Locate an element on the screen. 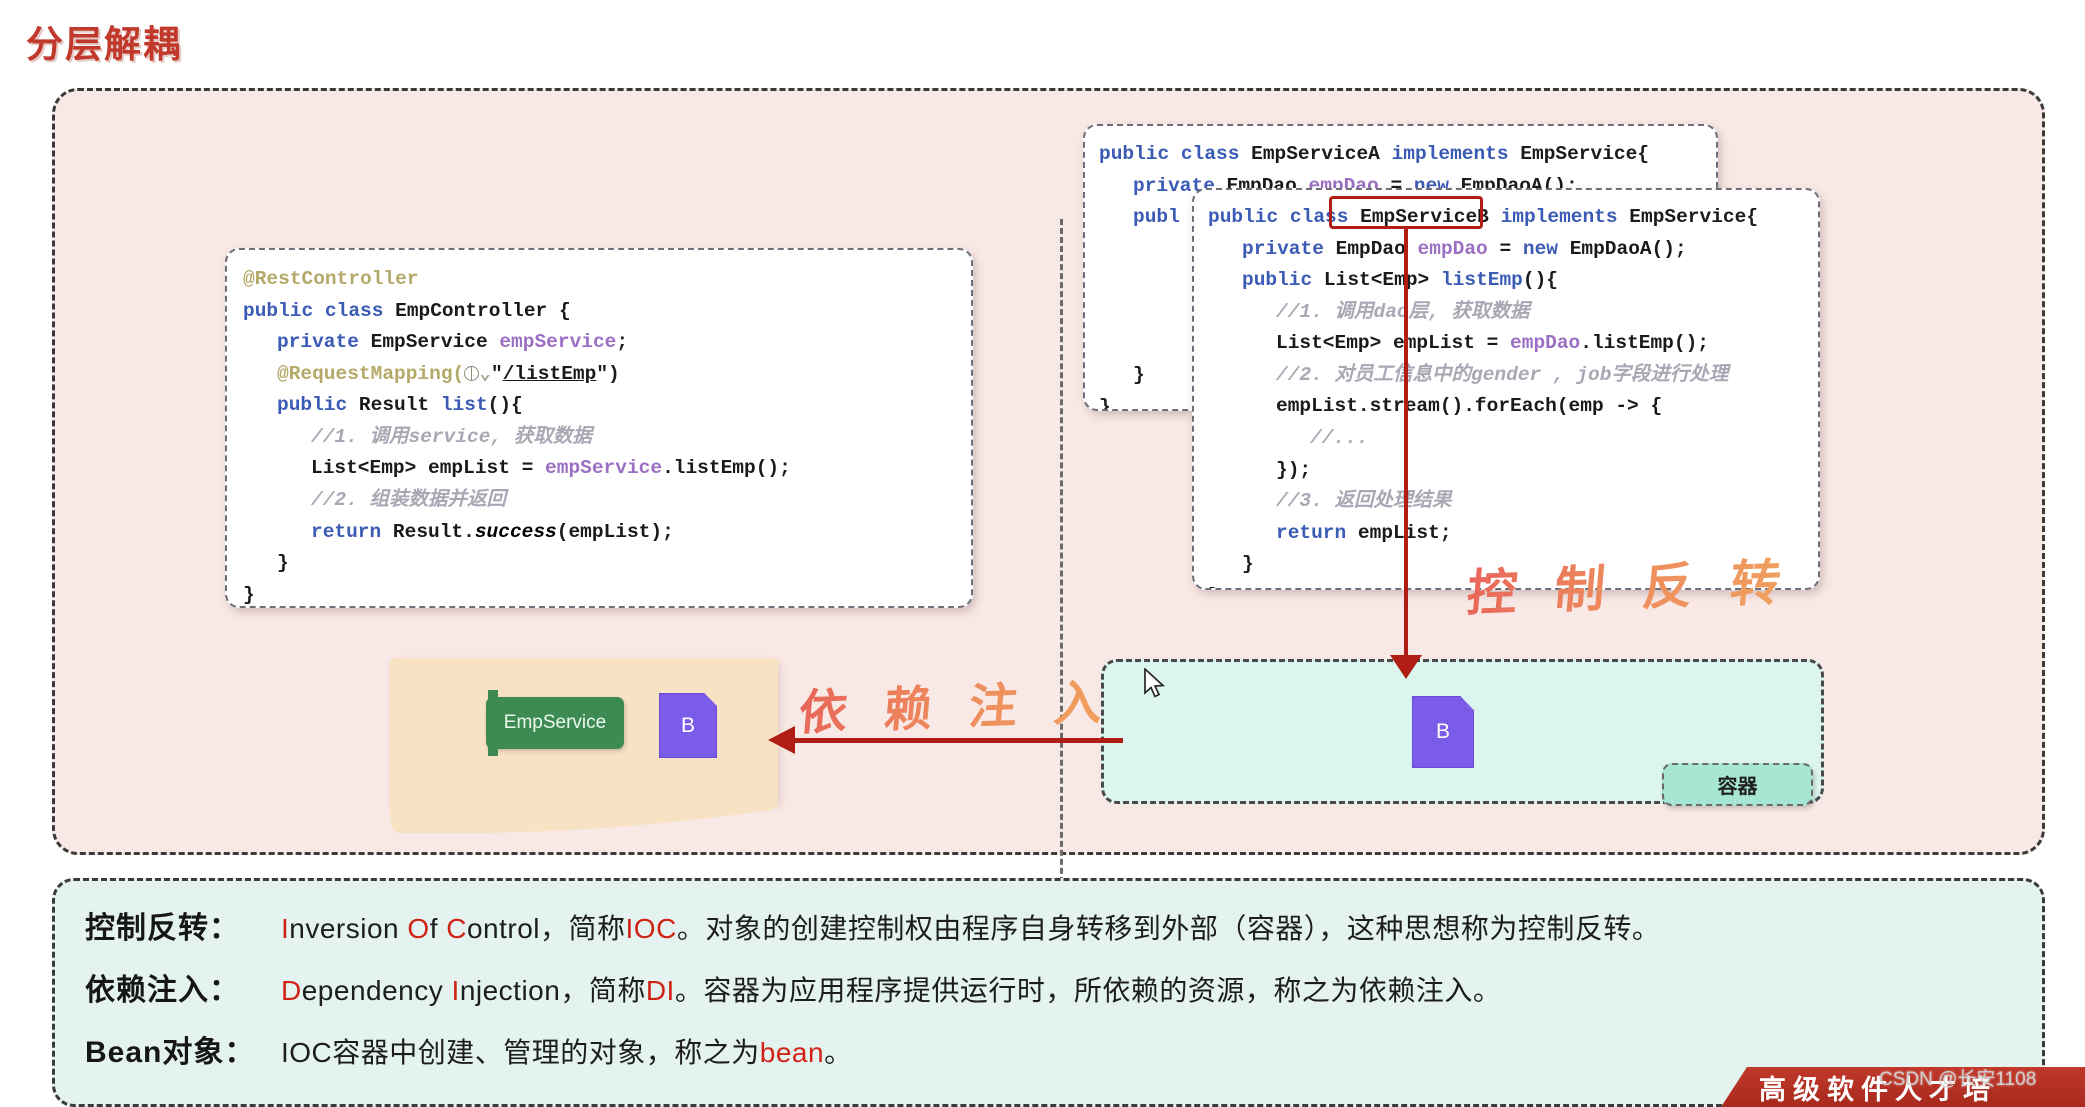 The height and width of the screenshot is (1107, 2085). definition-body: IOC容器中创建、管理的对象，称之为bean。 is located at coordinates (567, 1051).